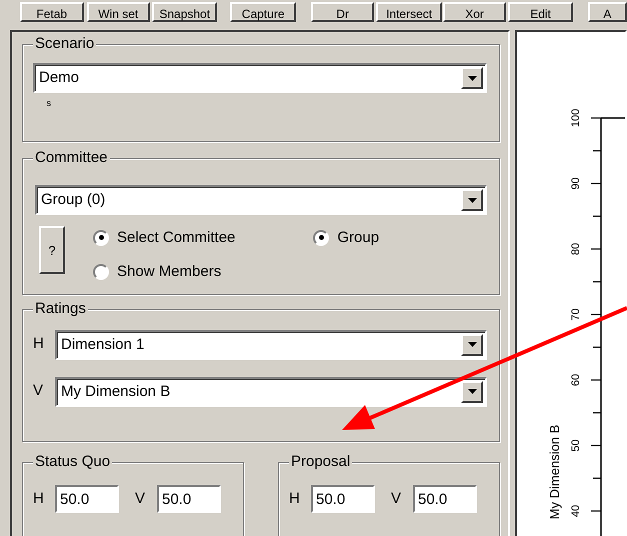 The height and width of the screenshot is (536, 627). I want to click on tick-label: 80, so click(576, 249).